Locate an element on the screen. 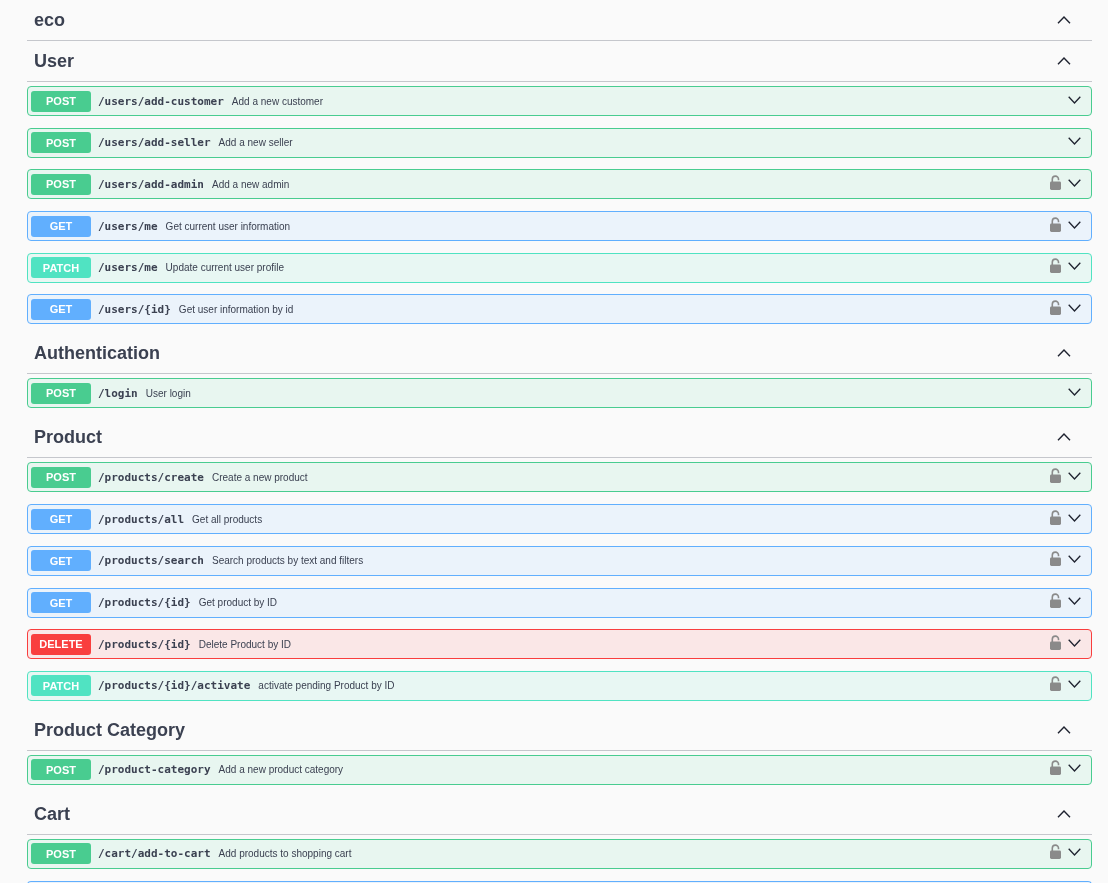  operation-row: POST /cart/add-to-cart Add products to shopping cart is located at coordinates (559, 853).